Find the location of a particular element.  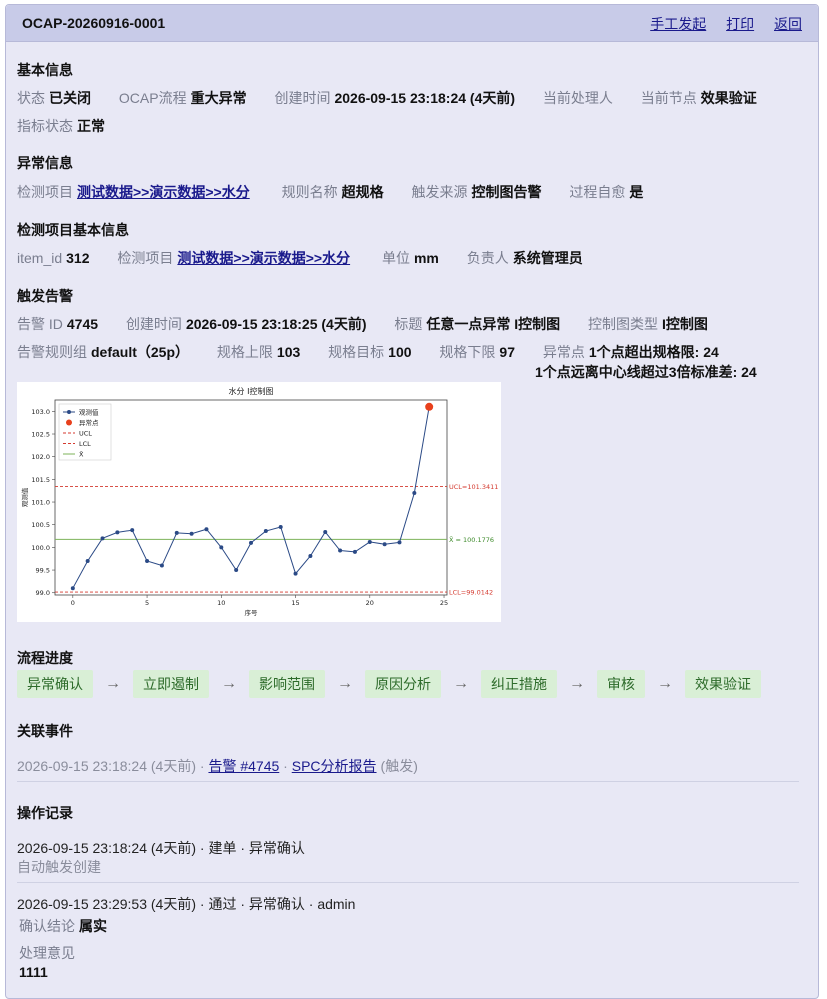

conclusion-label: 确认结论 is located at coordinates (47, 926).